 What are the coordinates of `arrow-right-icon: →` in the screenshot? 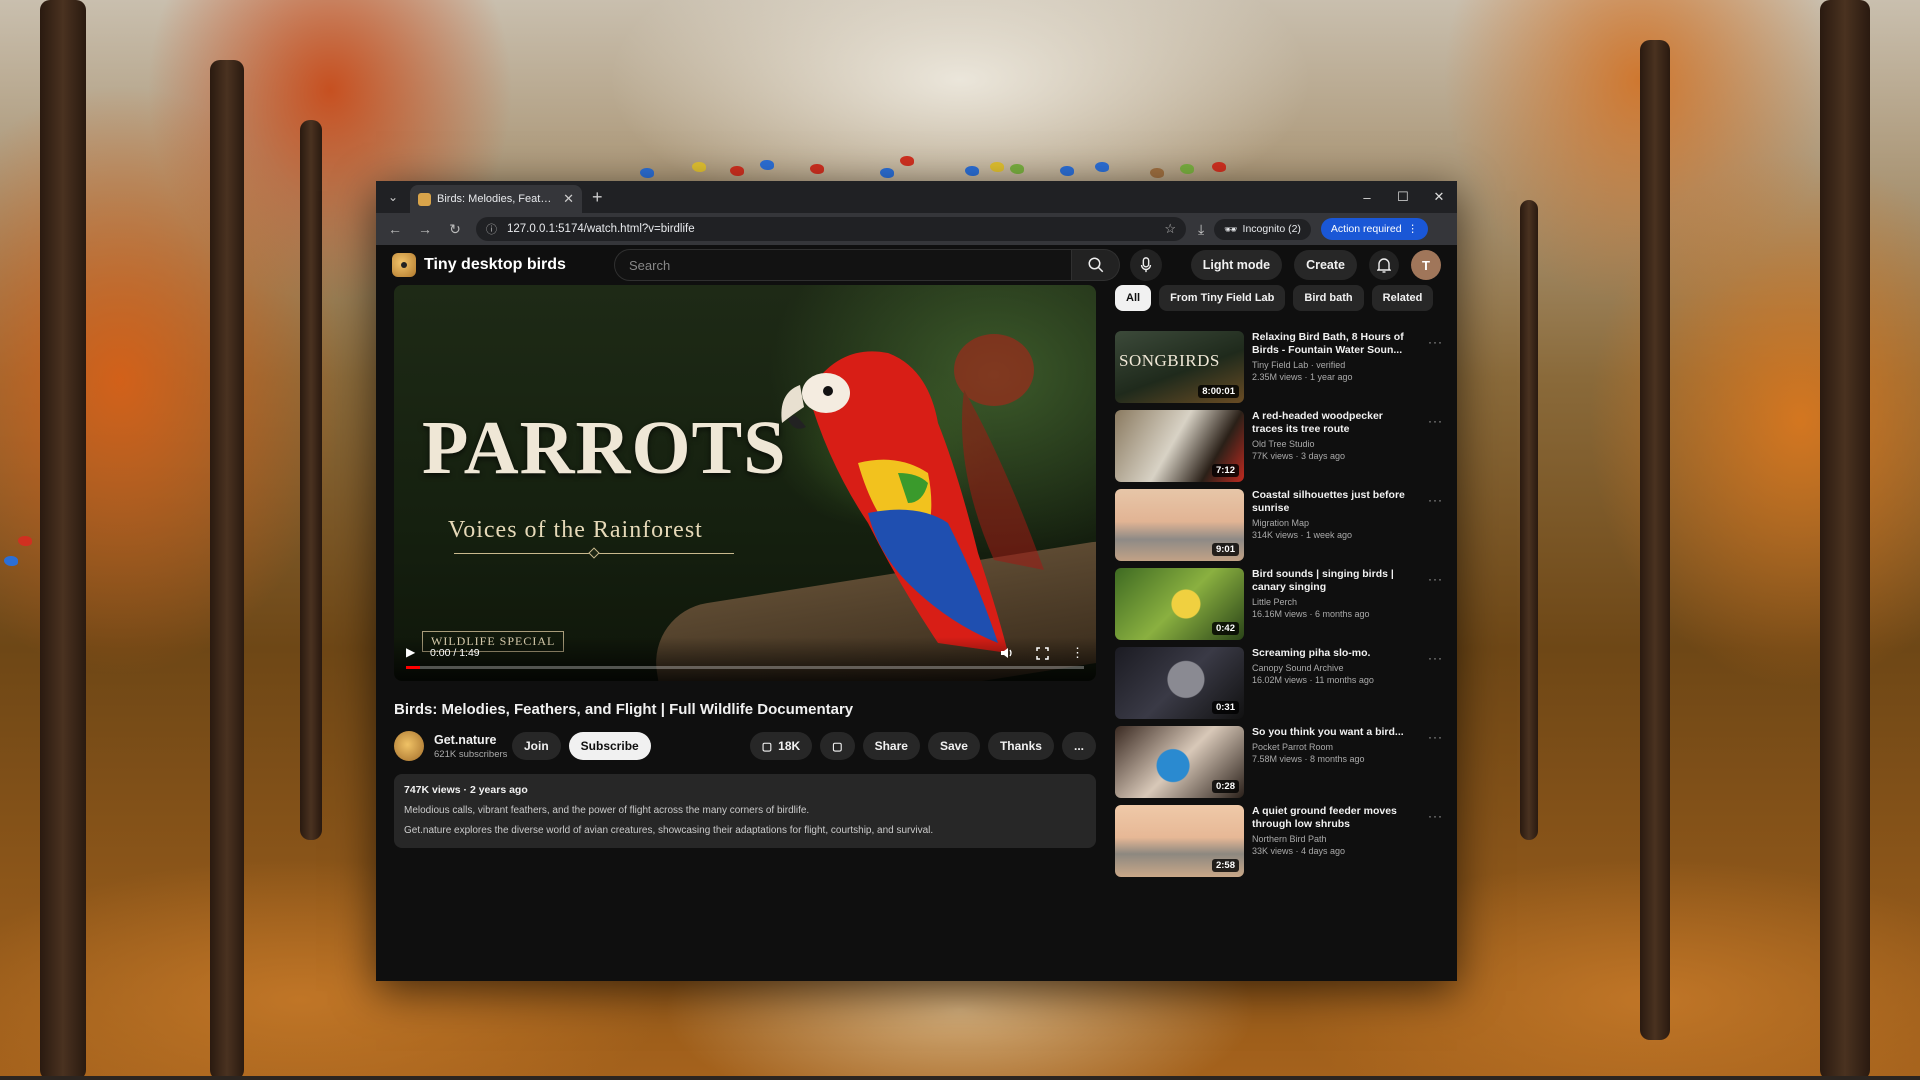 It's located at (425, 229).